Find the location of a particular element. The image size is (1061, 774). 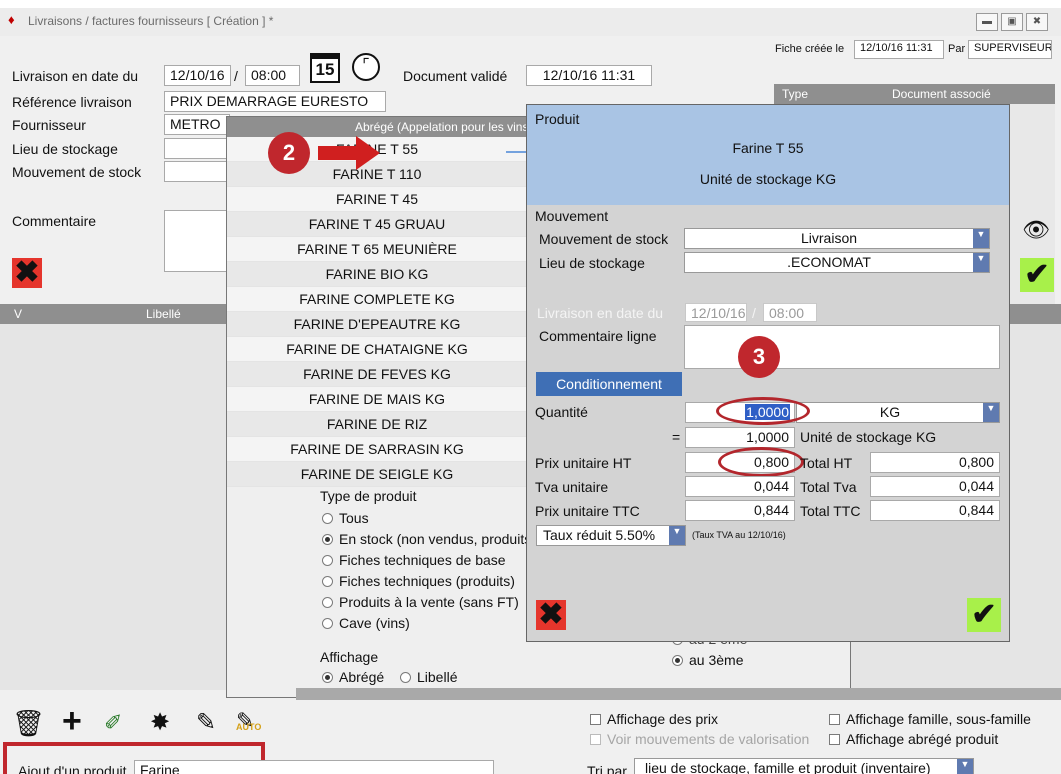

app-icon: ♦ is located at coordinates (11, 19).